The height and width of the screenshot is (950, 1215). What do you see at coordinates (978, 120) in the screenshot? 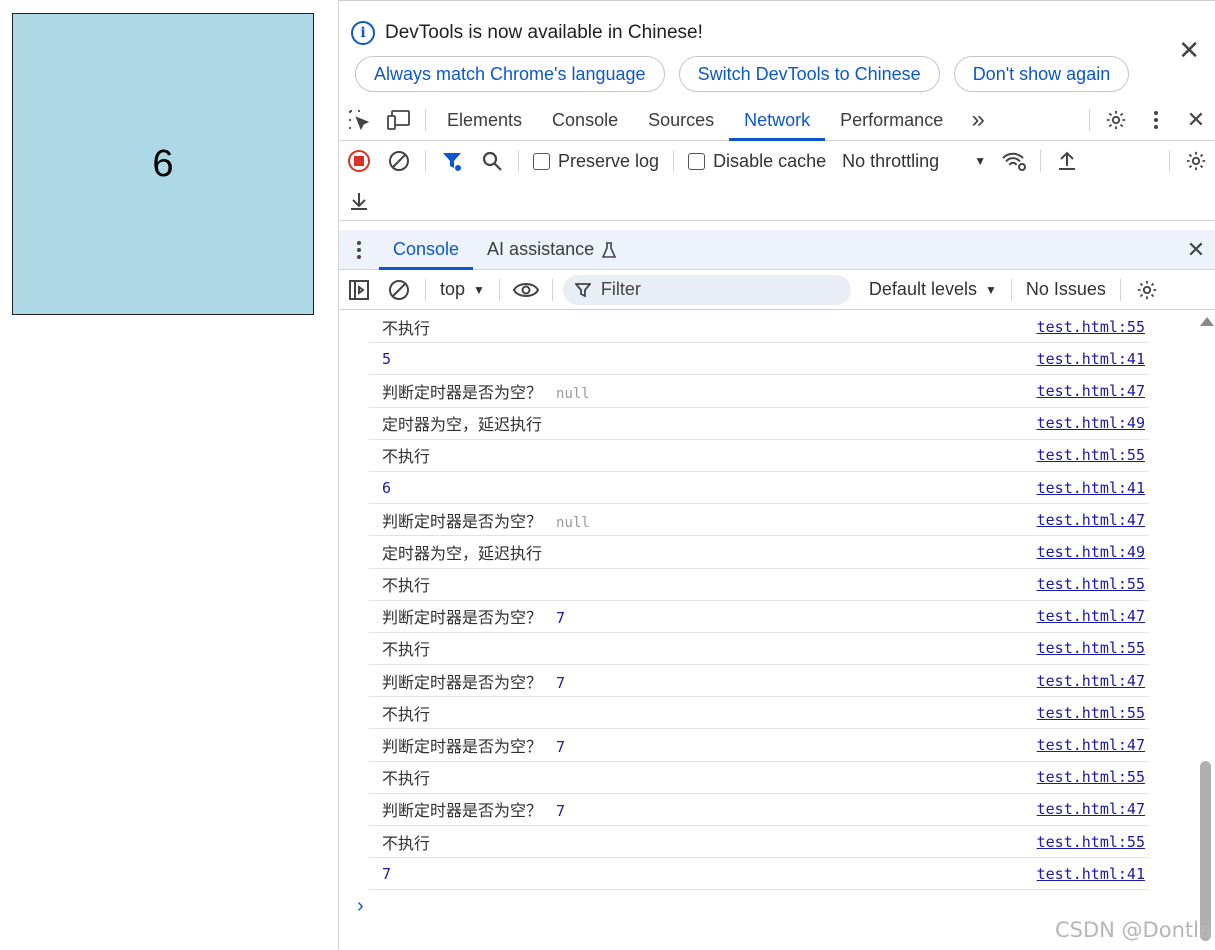
I see `more-tabs-icon: »` at bounding box center [978, 120].